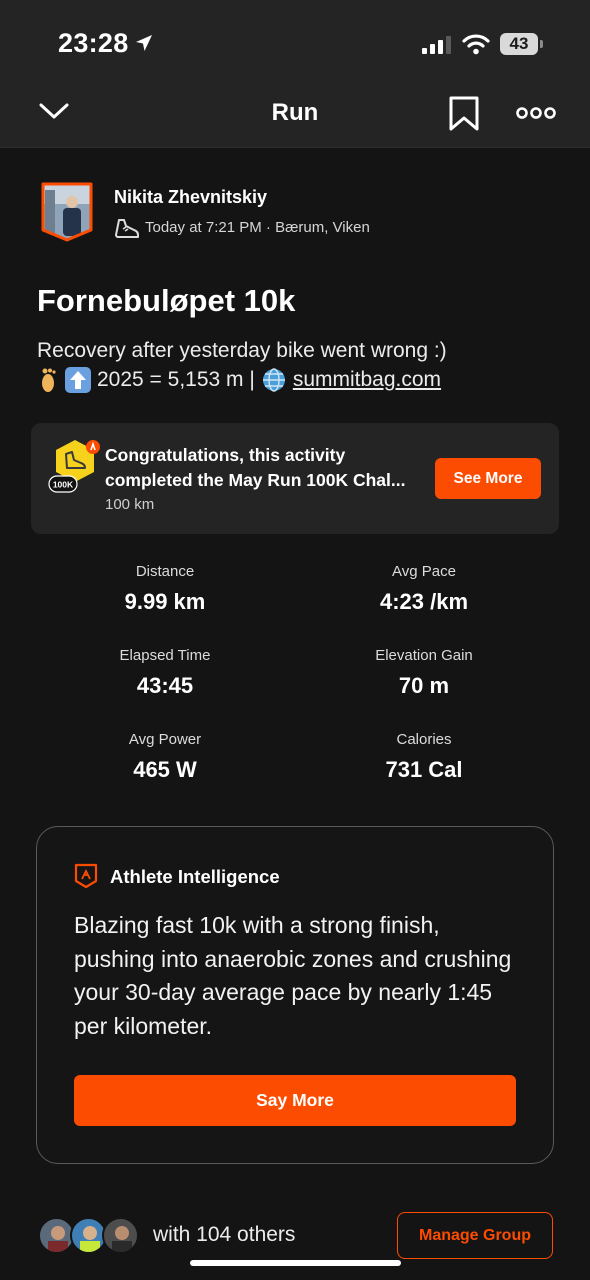 The width and height of the screenshot is (590, 1280). What do you see at coordinates (144, 43) in the screenshot?
I see `location-arrow-icon` at bounding box center [144, 43].